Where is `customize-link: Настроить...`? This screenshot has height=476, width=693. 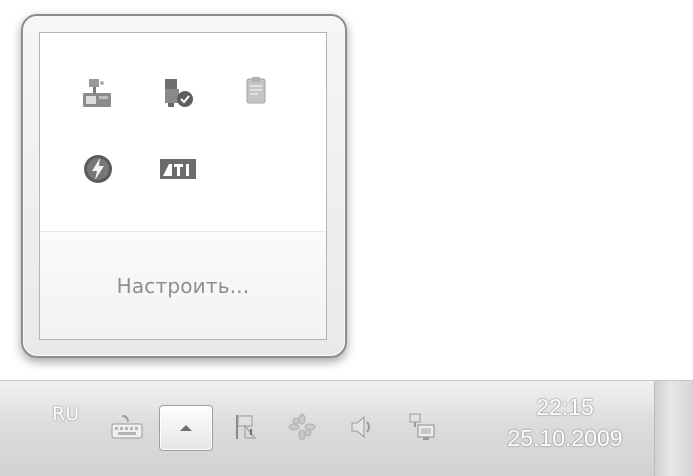 customize-link: Настроить... is located at coordinates (183, 286).